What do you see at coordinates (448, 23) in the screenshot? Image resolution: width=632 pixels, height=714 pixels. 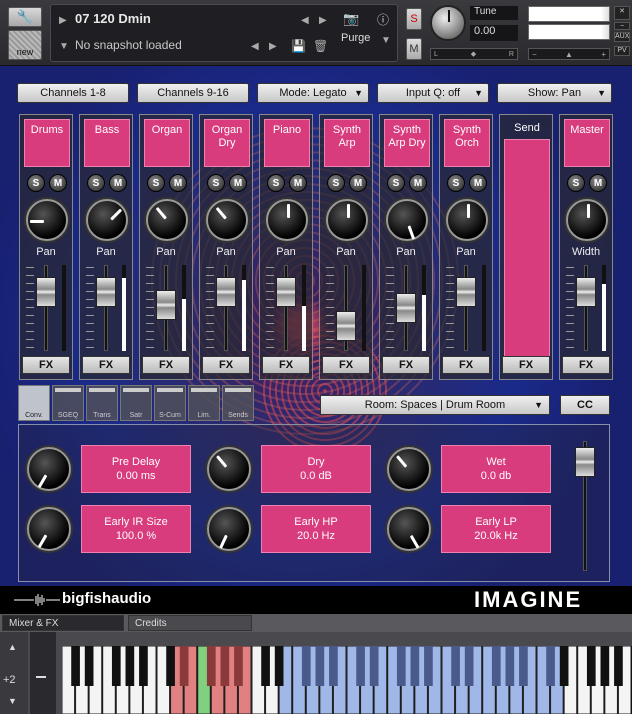 I see `tune-knob` at bounding box center [448, 23].